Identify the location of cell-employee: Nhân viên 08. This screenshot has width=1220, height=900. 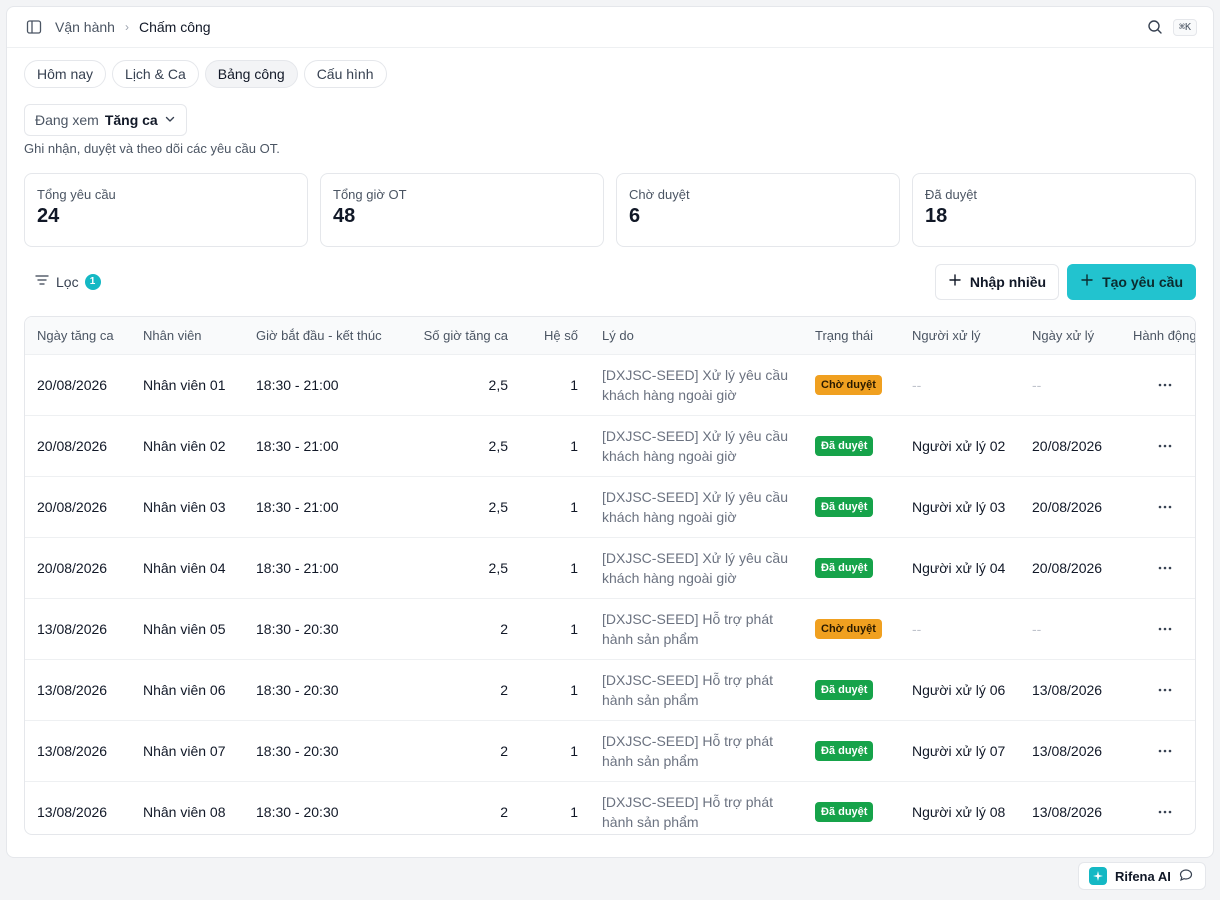
(187, 807).